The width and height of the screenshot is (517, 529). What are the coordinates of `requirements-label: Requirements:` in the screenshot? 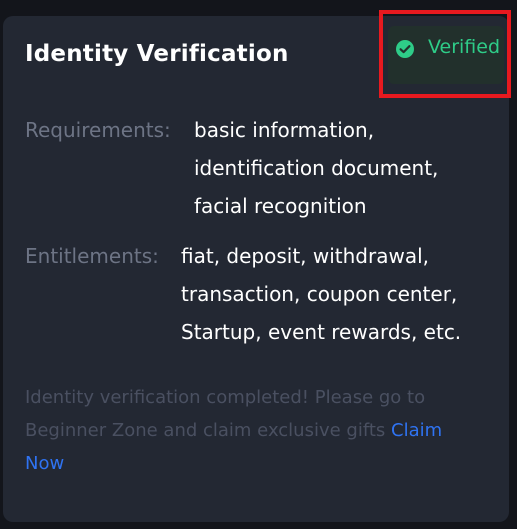 It's located at (98, 130).